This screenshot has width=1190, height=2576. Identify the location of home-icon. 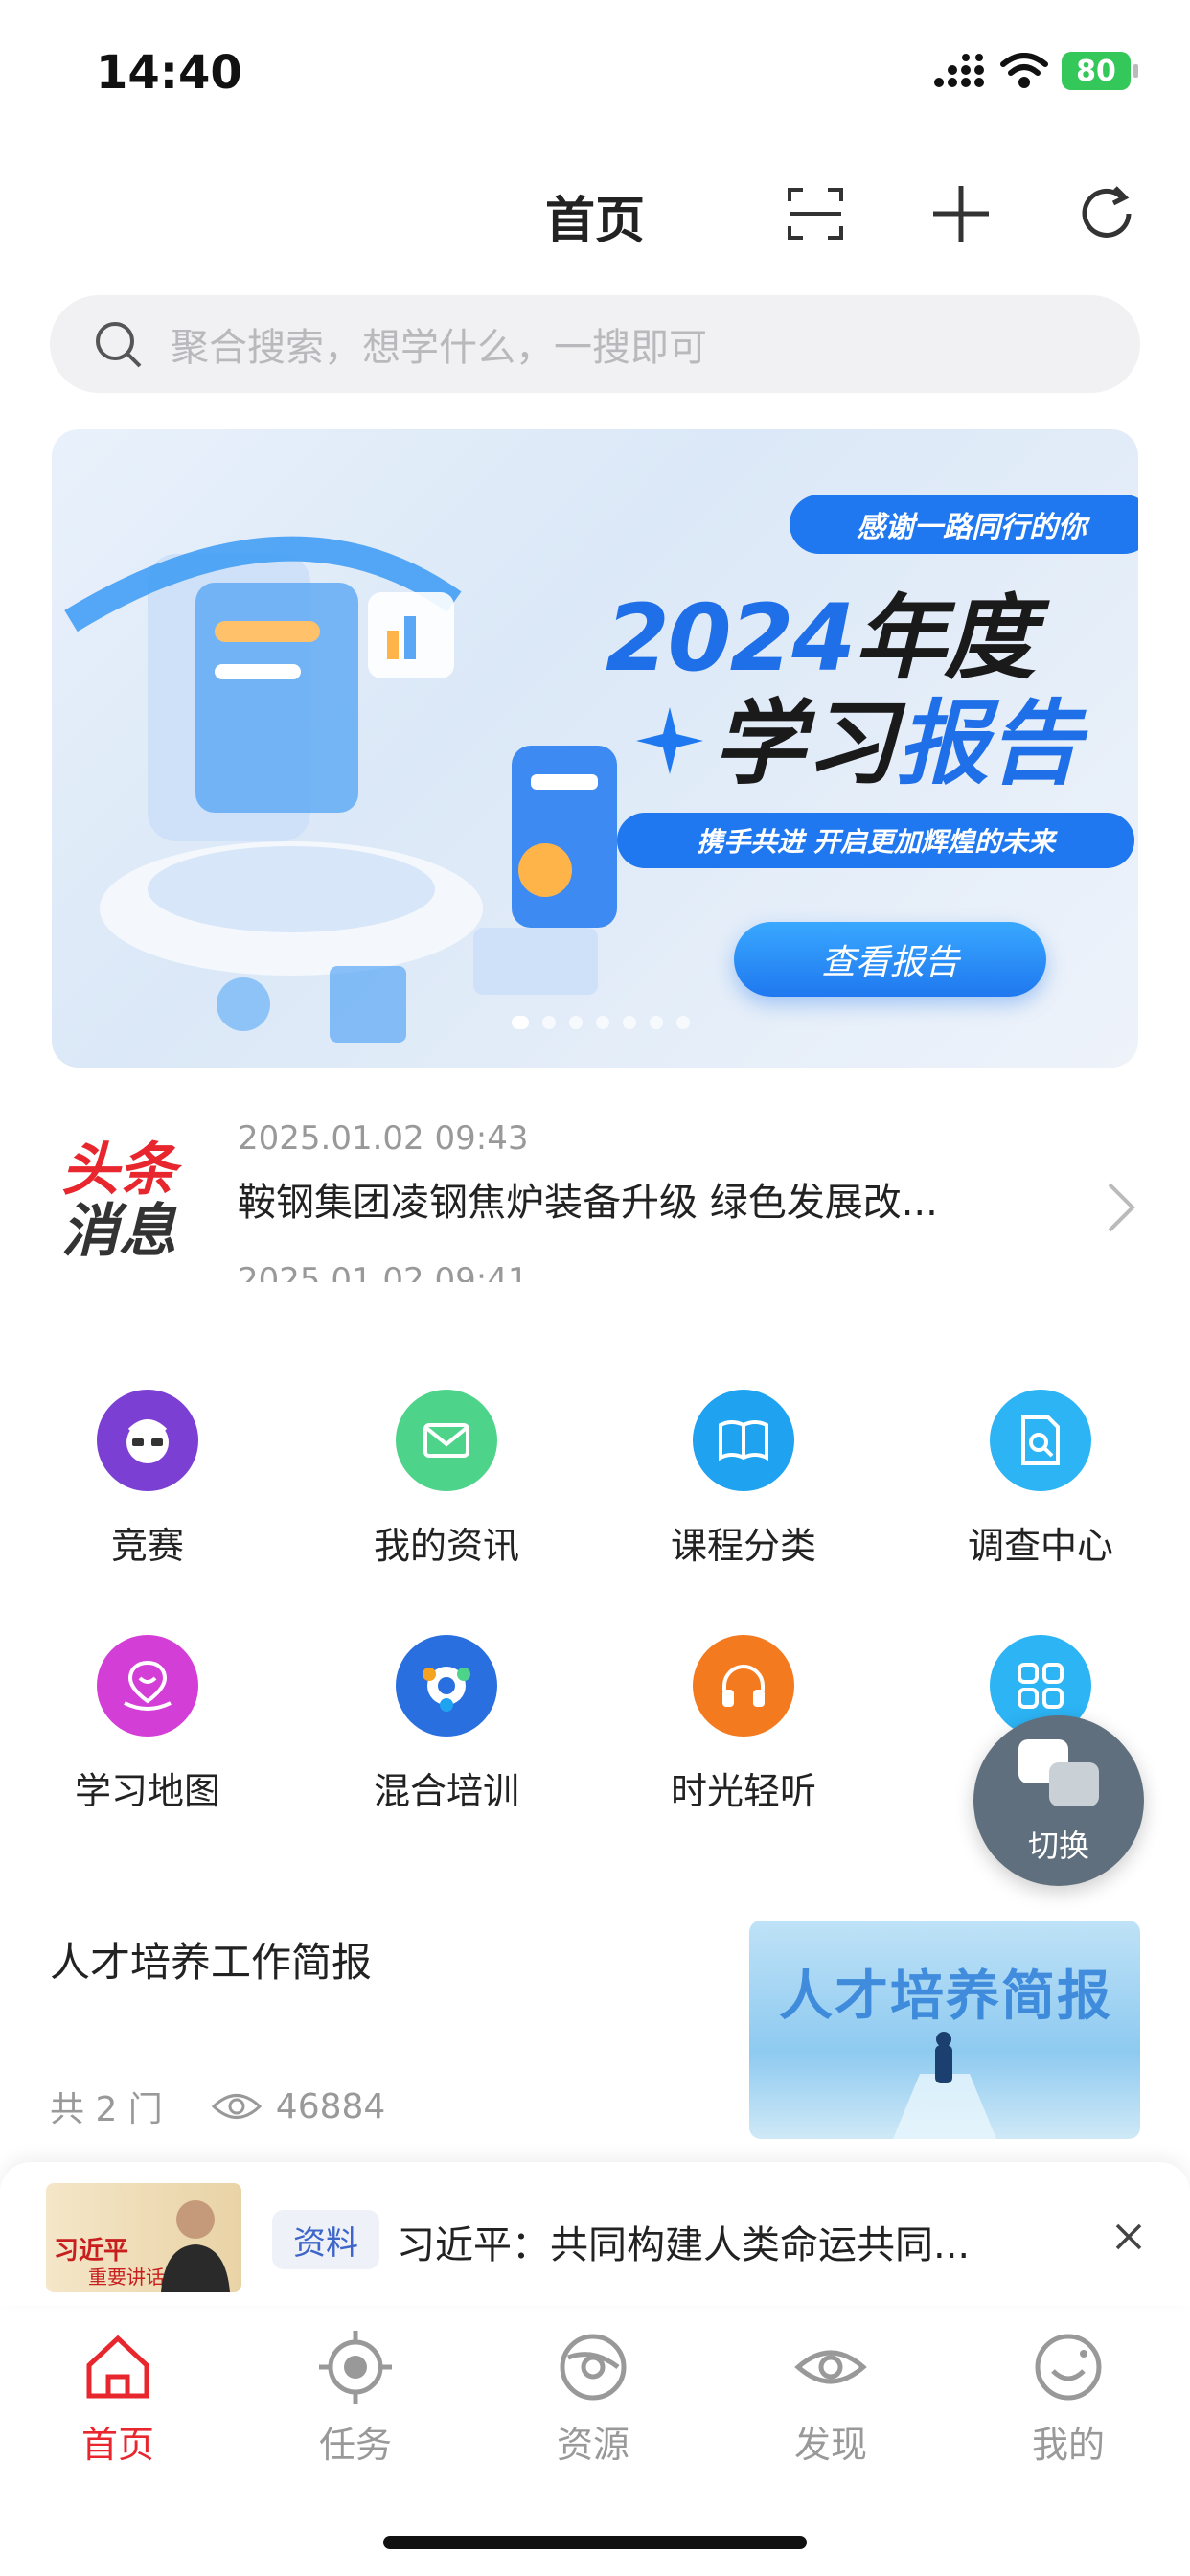
(118, 2366).